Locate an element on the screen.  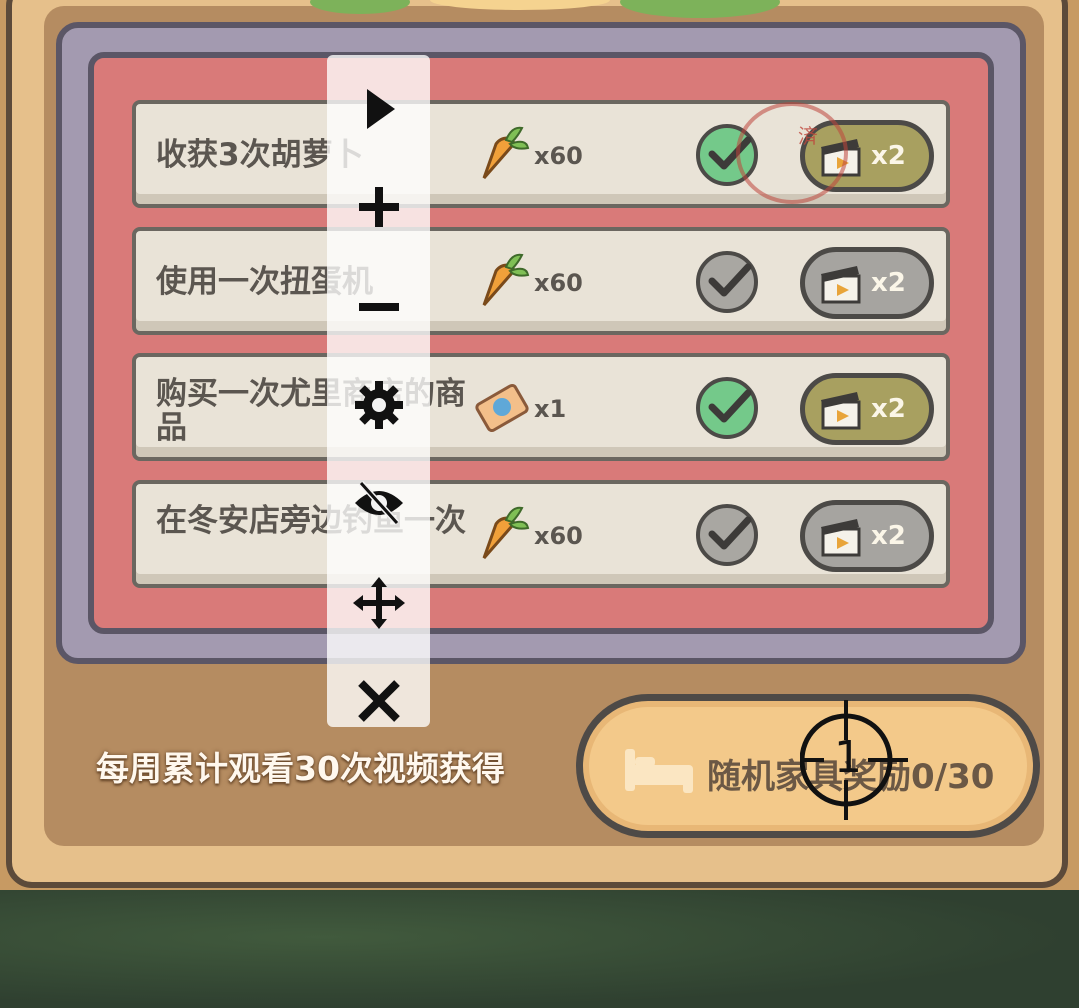
task-row: 购买一次尤里商店的商品 x1 x2 is located at coordinates (541, 407).